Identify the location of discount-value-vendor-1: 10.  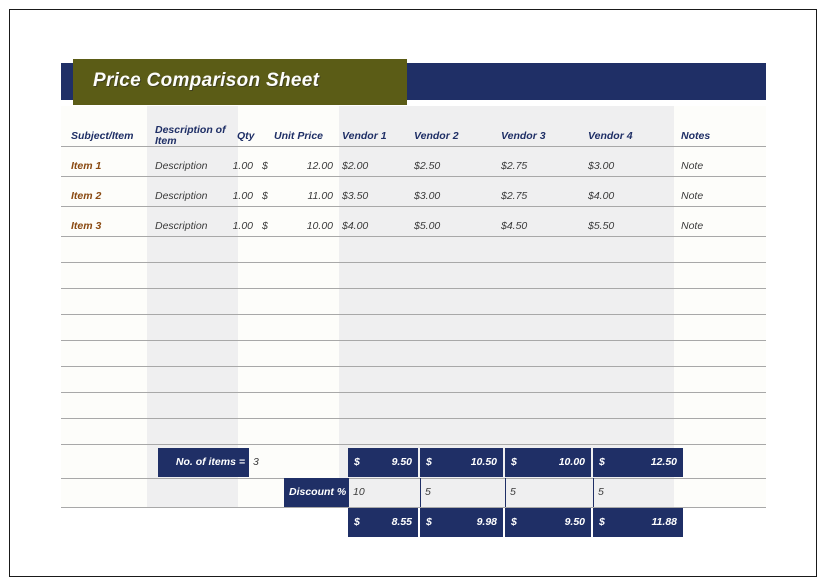
(359, 492).